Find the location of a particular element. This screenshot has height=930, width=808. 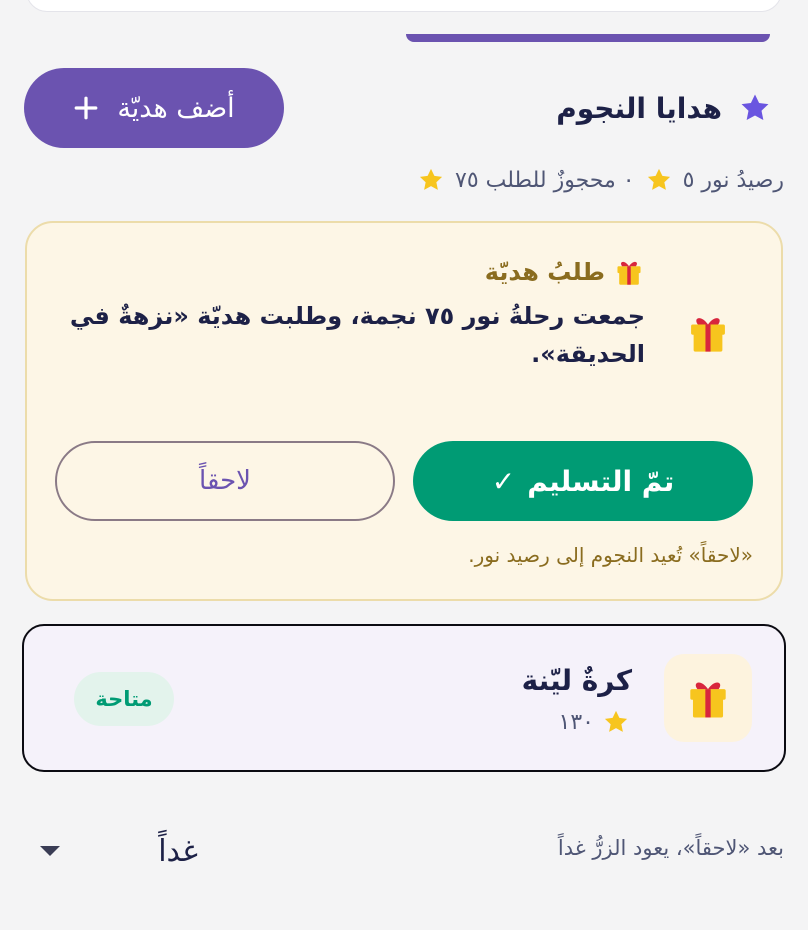

mark-delivered-label: تمّ التسليم is located at coordinates (601, 481).